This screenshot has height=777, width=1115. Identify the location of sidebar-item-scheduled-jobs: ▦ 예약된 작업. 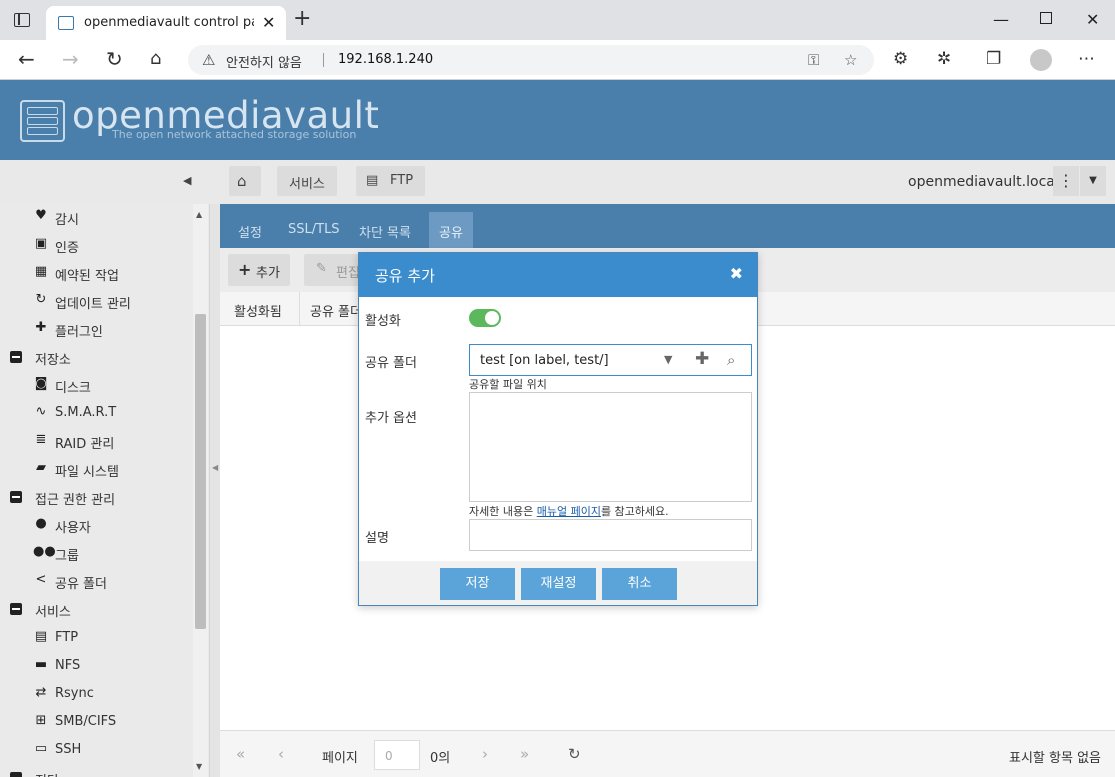
(96, 274).